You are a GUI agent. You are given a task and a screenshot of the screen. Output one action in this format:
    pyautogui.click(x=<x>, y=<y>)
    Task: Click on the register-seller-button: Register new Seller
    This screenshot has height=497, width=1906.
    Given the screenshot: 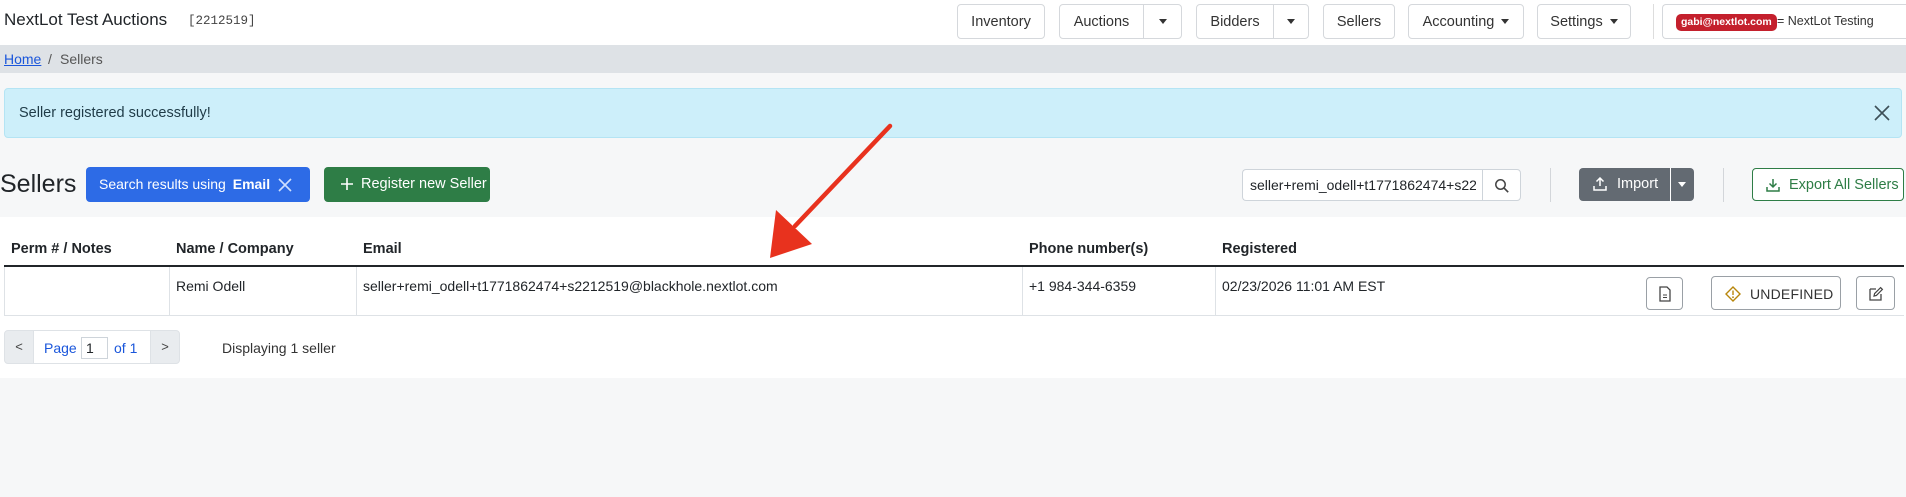 What is the action you would take?
    pyautogui.click(x=407, y=184)
    